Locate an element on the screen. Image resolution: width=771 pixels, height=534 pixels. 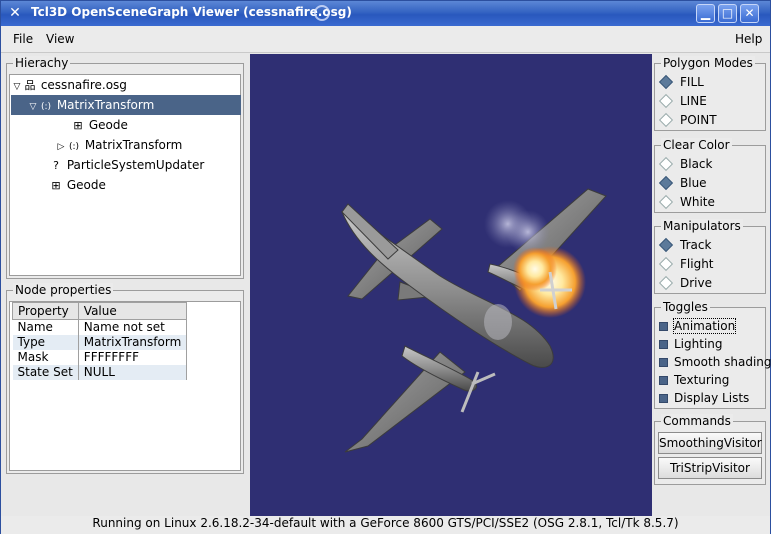
tree-node-matrixtransform-selected: ▽ (:) MatrixTransform is located at coordinates (126, 105).